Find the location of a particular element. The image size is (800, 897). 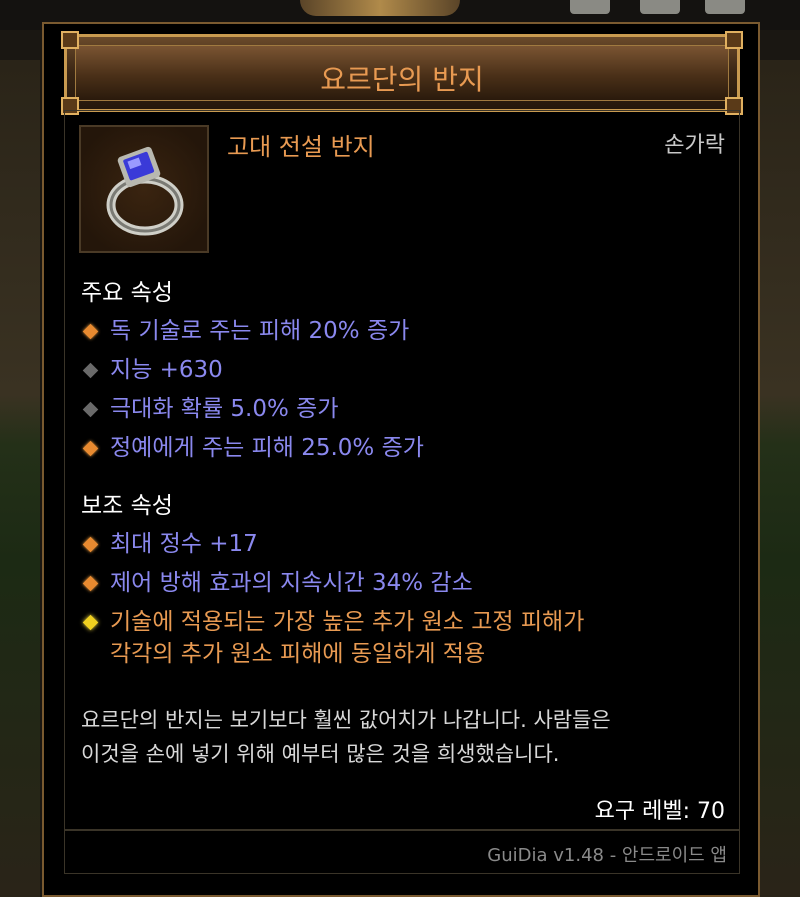

attribute-text: 정예에게 주는 피해 25.0% 증가 is located at coordinates (267, 448).